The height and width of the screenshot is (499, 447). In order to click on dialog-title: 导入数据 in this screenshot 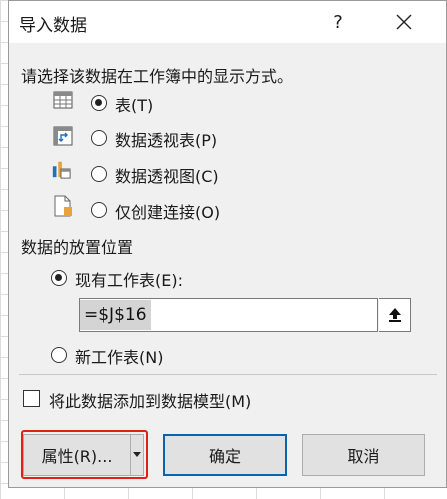, I will do `click(53, 26)`.